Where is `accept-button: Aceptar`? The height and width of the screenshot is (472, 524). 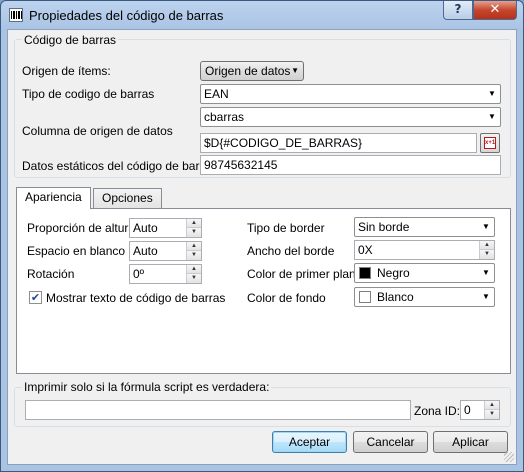
accept-button: Aceptar is located at coordinates (309, 442).